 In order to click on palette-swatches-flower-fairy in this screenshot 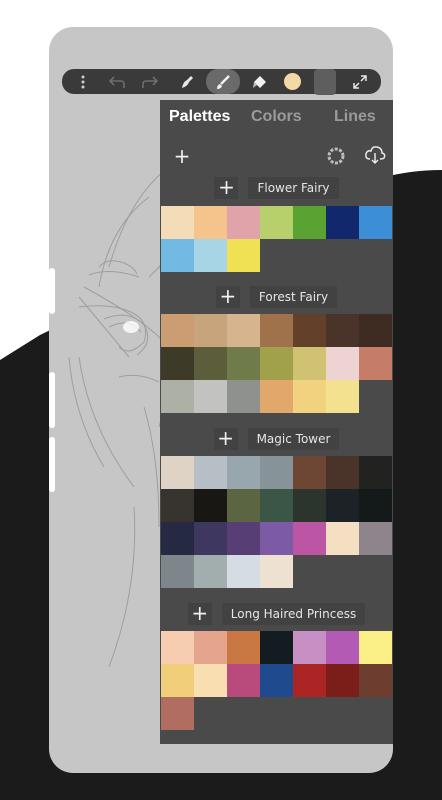, I will do `click(276, 239)`.